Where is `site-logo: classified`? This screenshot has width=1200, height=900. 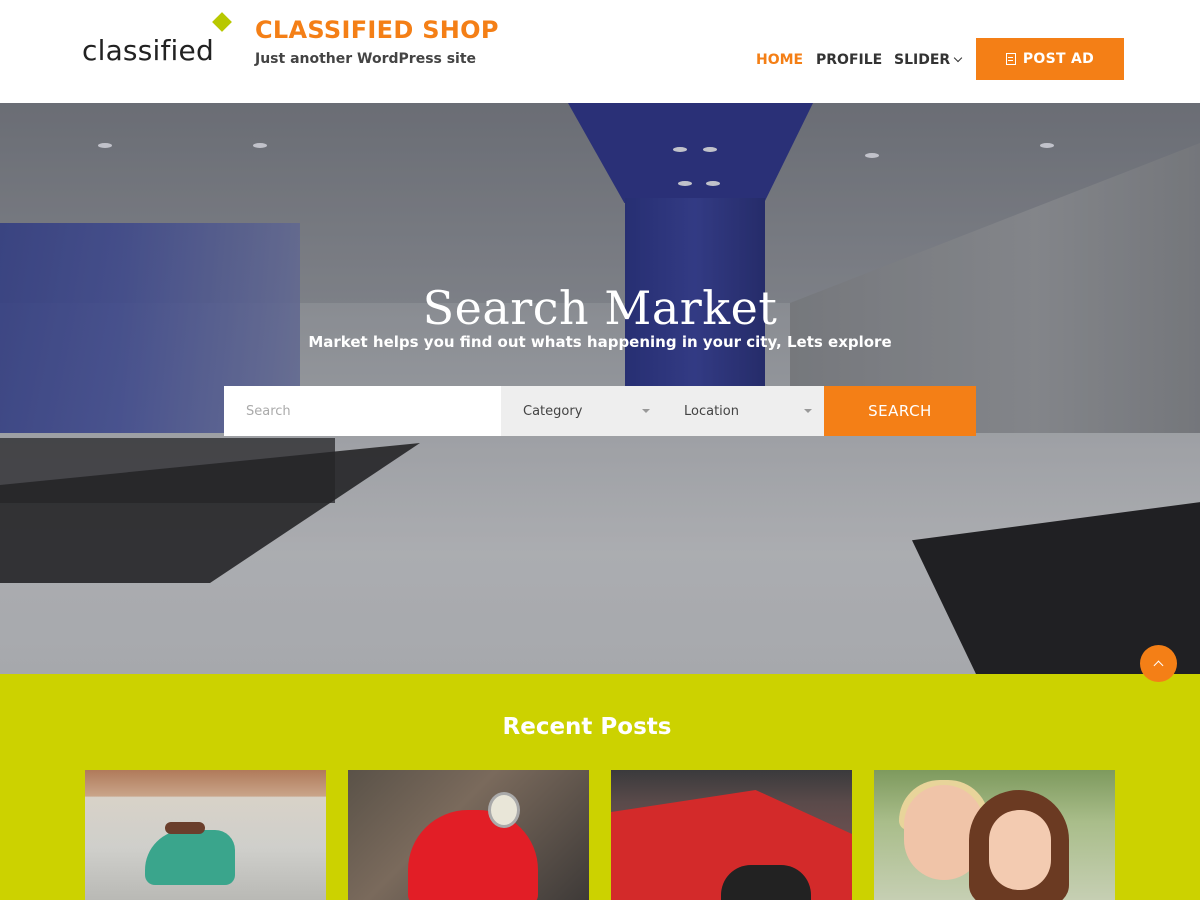
site-logo: classified is located at coordinates (162, 42).